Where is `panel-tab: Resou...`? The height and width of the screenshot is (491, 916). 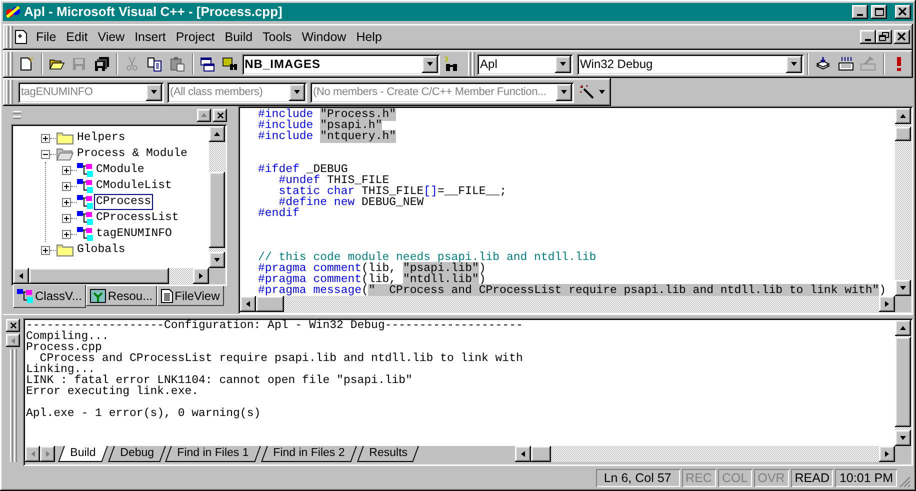 panel-tab: Resou... is located at coordinates (121, 296).